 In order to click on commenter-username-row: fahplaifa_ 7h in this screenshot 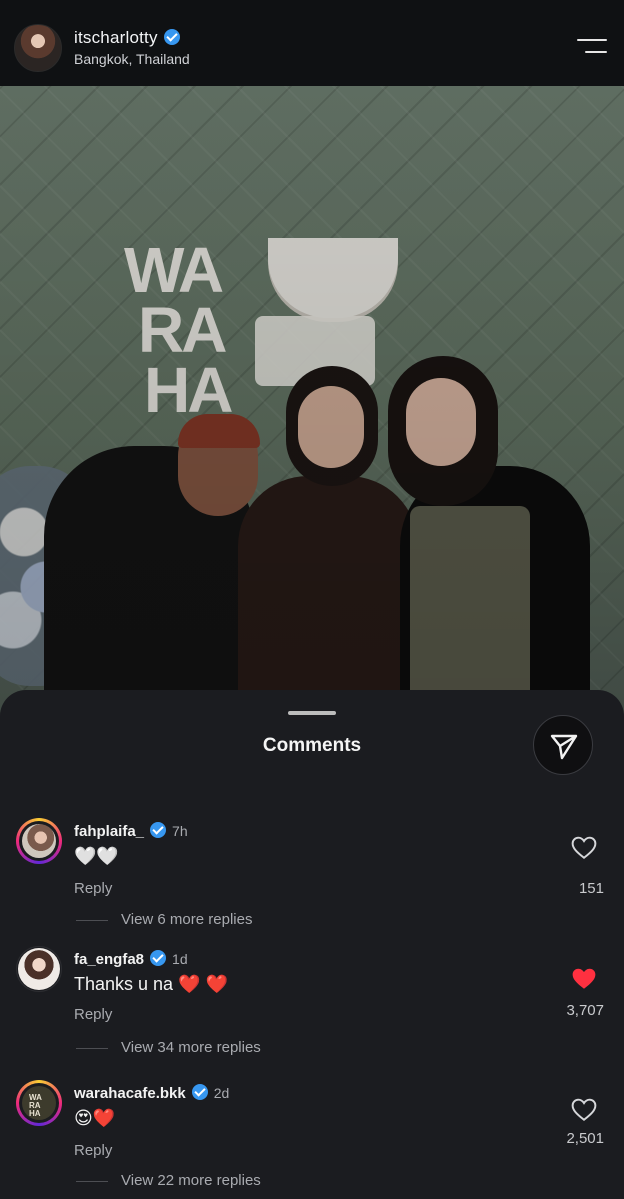, I will do `click(131, 831)`.